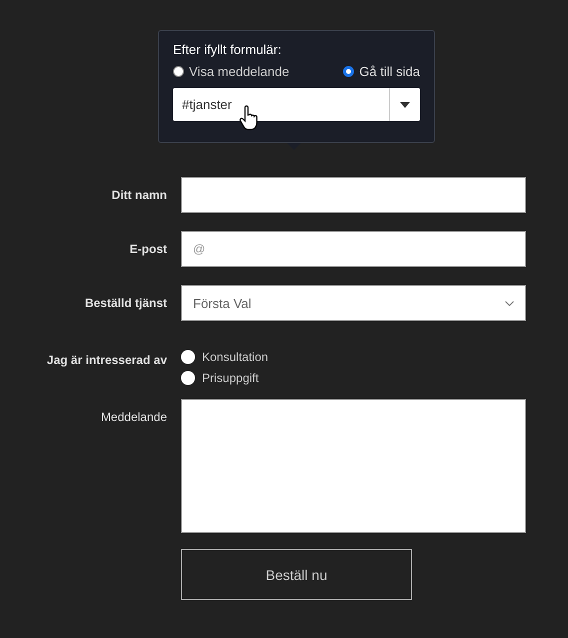 This screenshot has width=568, height=638. Describe the element at coordinates (381, 71) in the screenshot. I see `radio-option: Gå till sida` at that location.